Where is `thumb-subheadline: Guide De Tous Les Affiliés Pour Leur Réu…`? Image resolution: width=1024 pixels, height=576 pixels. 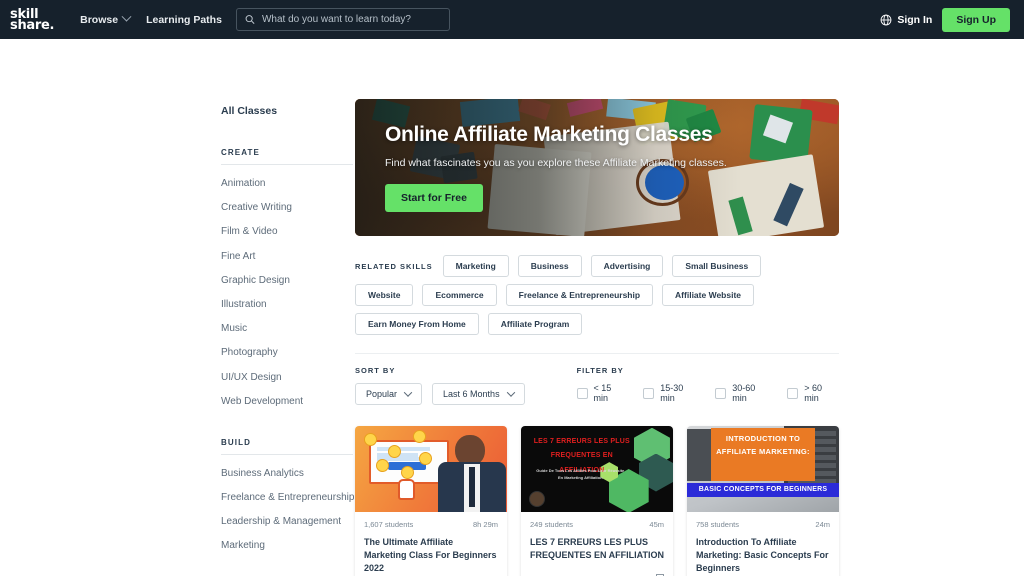
thumb-subheadline: Guide De Tous Les Affiliés Pour Leur Réu… is located at coordinates (580, 474).